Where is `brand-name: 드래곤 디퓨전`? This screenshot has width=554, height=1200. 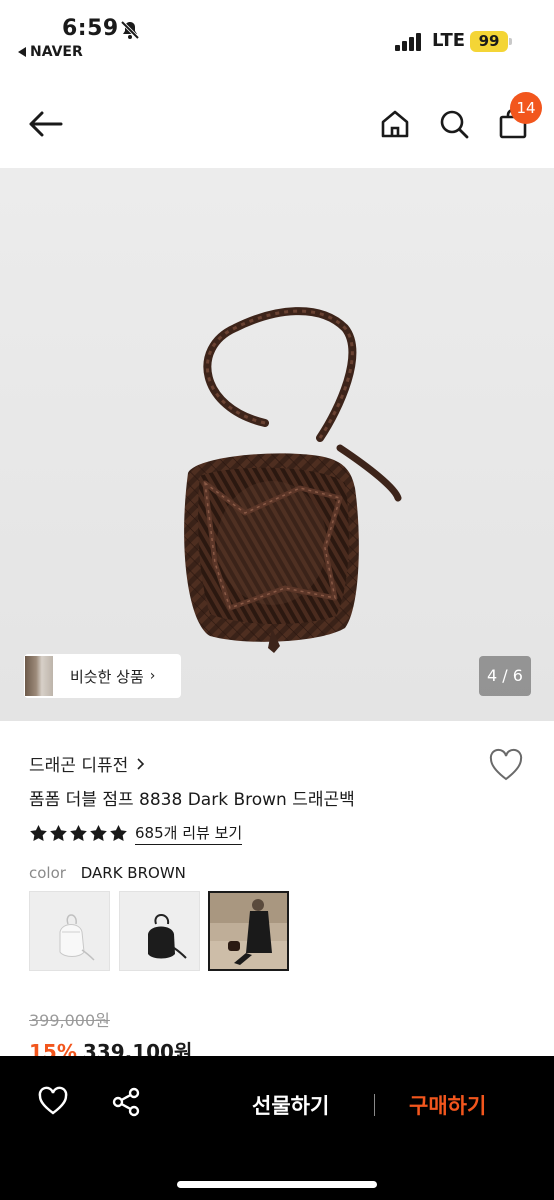
brand-name: 드래곤 디퓨전 is located at coordinates (79, 766).